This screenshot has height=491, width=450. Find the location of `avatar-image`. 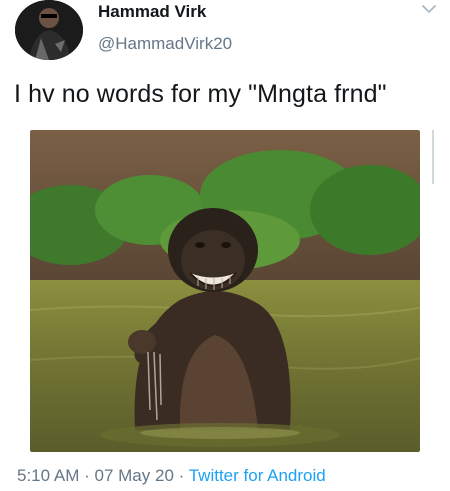

avatar-image is located at coordinates (49, 30).